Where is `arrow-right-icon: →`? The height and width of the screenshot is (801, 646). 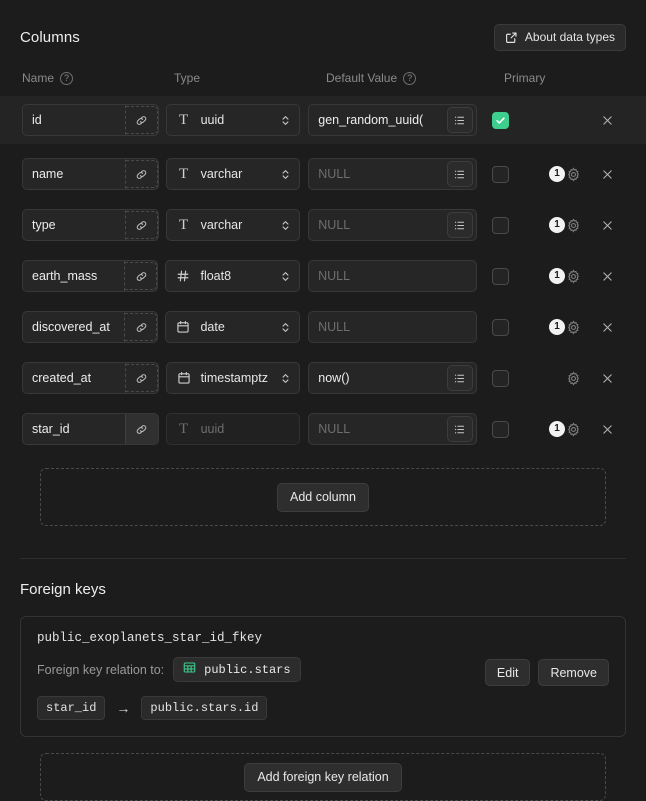 arrow-right-icon: → is located at coordinates (123, 708).